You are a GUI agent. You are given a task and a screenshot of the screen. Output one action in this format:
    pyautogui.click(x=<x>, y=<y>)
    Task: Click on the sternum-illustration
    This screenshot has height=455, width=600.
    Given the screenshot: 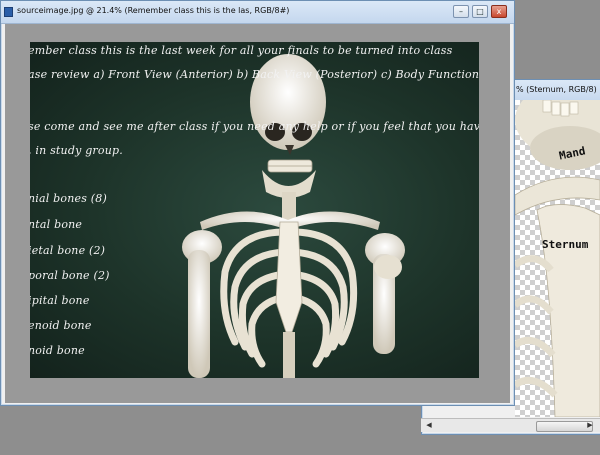 What is the action you would take?
    pyautogui.click(x=557, y=258)
    